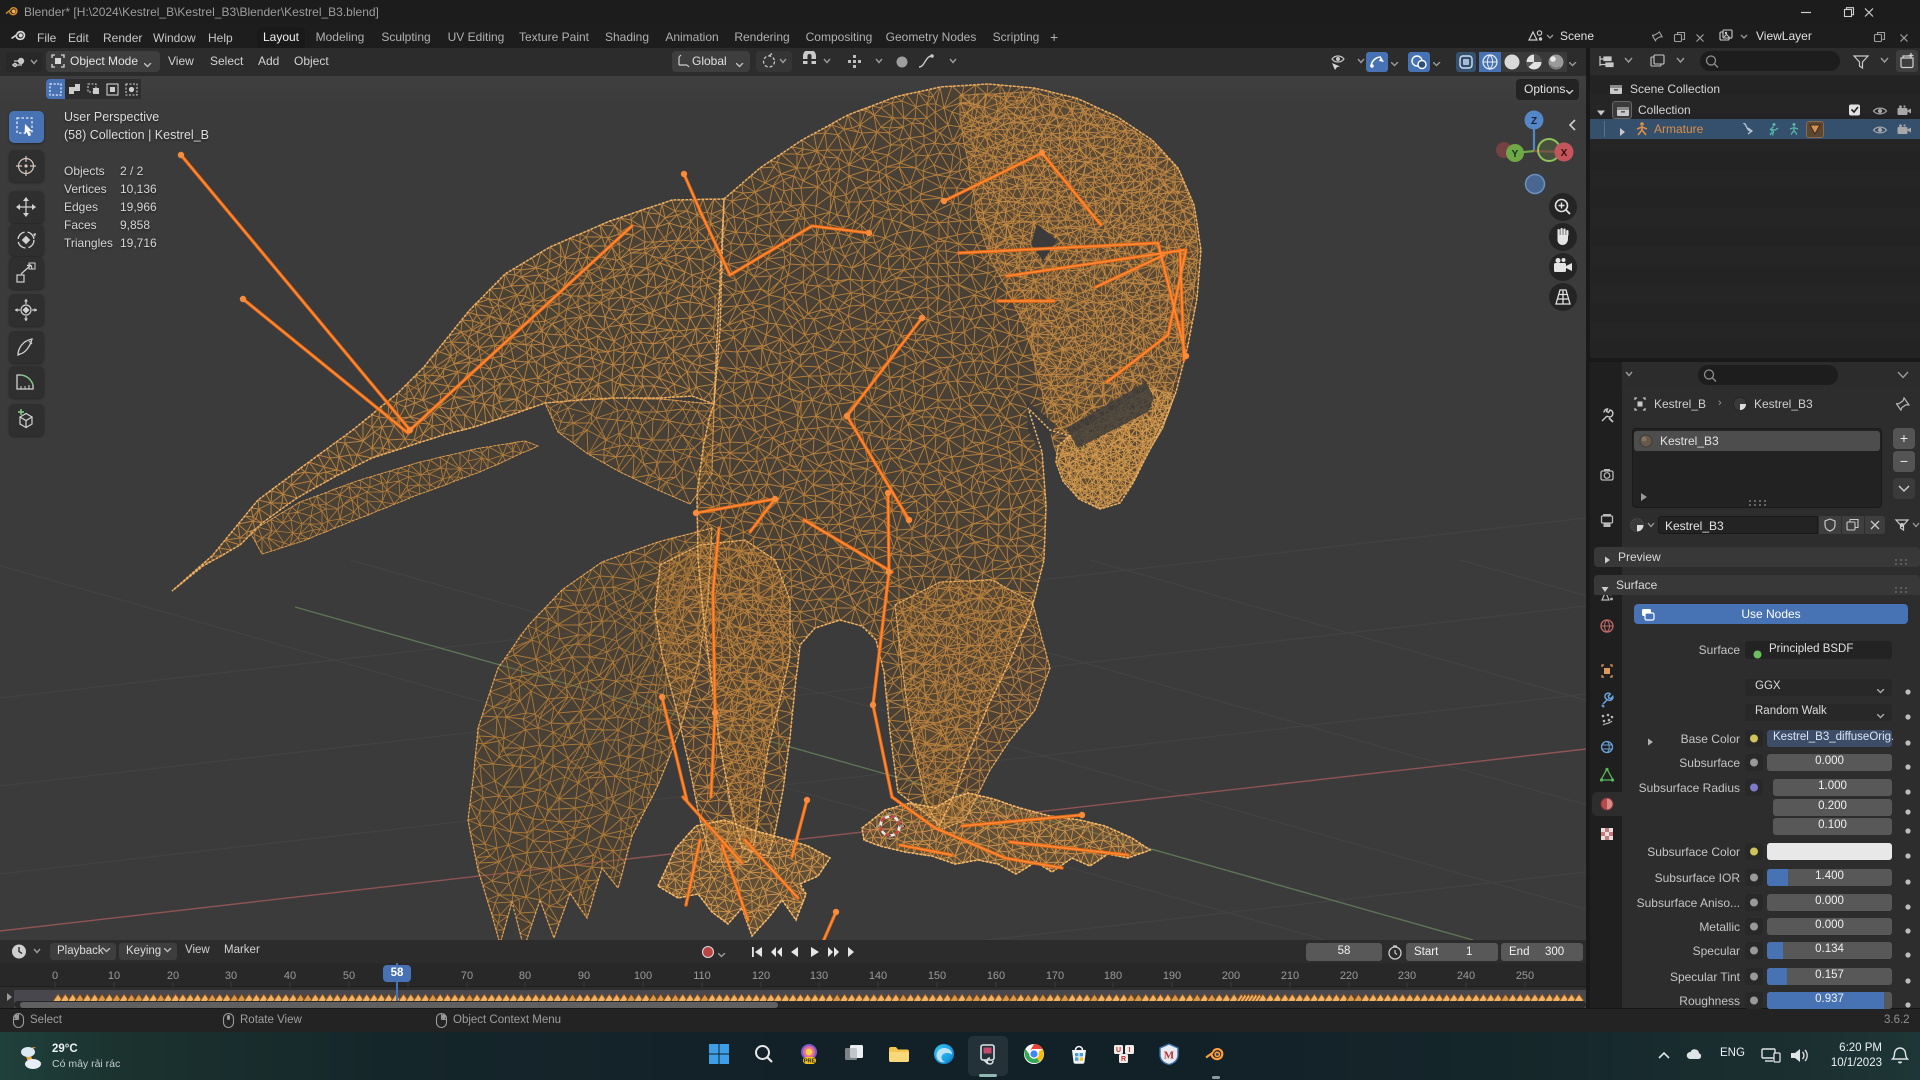 This screenshot has height=1080, width=1920. What do you see at coordinates (525, 976) in the screenshot?
I see `svg-text: 80` at bounding box center [525, 976].